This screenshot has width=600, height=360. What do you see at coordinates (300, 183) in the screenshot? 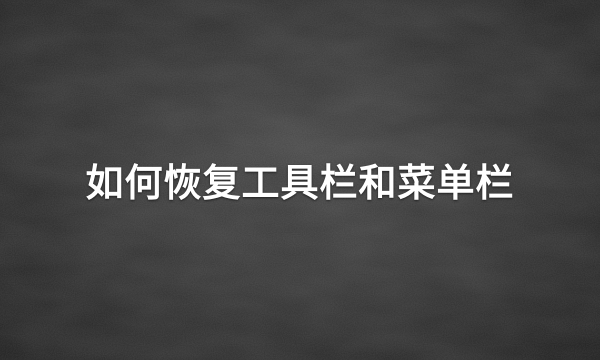
I see `title-text: 如何恢复工具栏和菜单栏` at bounding box center [300, 183].